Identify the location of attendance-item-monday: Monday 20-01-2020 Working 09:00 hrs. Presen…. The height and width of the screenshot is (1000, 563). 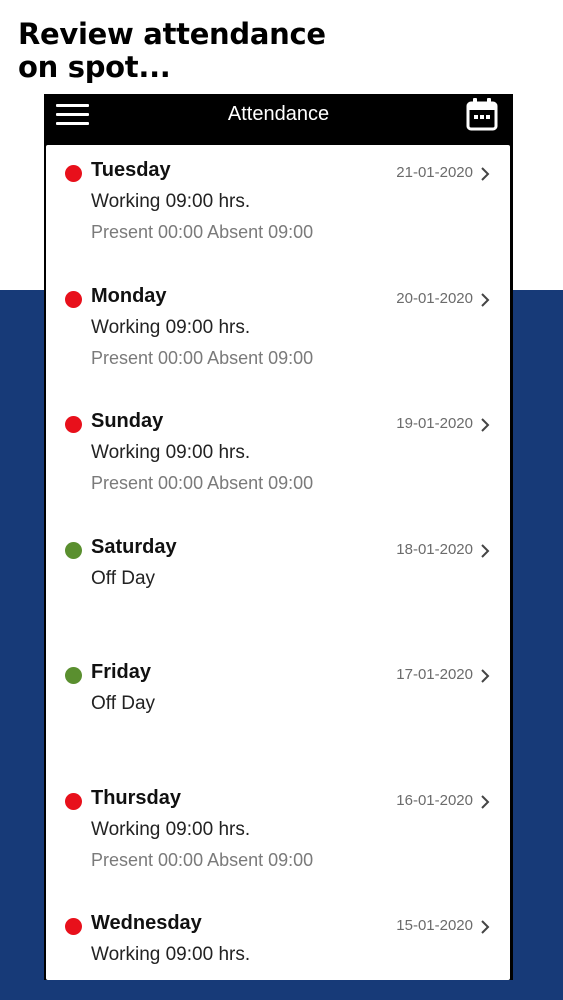
(278, 333).